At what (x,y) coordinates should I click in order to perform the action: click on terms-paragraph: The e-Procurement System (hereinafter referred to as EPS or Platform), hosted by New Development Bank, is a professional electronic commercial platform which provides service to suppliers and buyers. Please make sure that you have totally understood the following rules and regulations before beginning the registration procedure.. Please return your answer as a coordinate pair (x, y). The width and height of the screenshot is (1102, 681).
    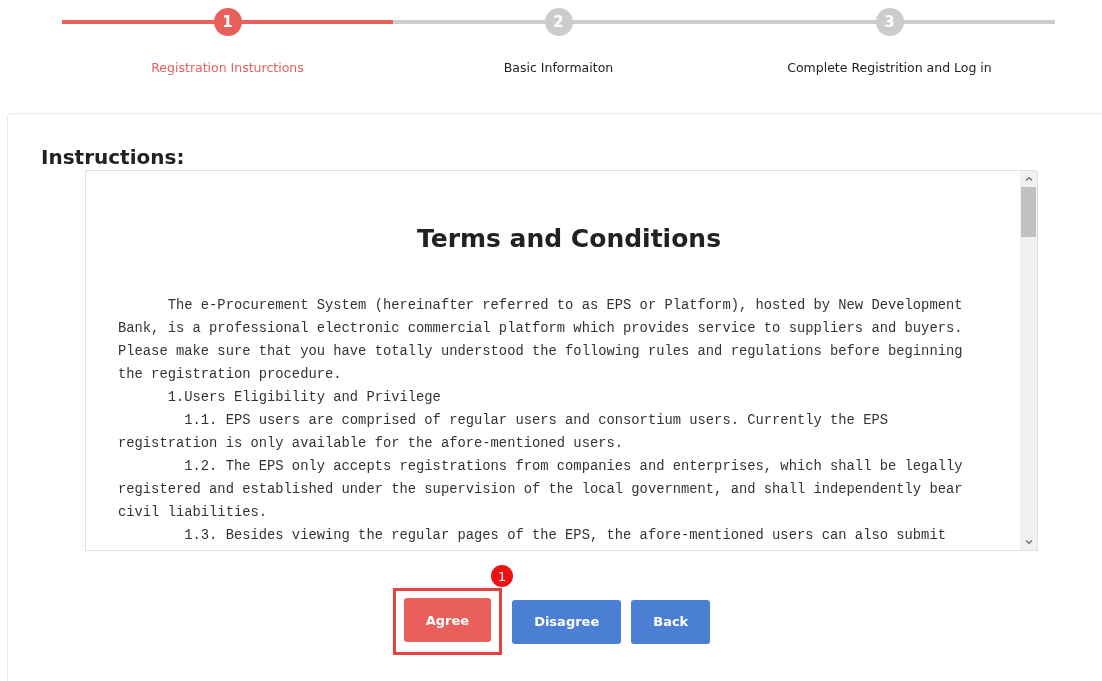
    Looking at the image, I should click on (541, 340).